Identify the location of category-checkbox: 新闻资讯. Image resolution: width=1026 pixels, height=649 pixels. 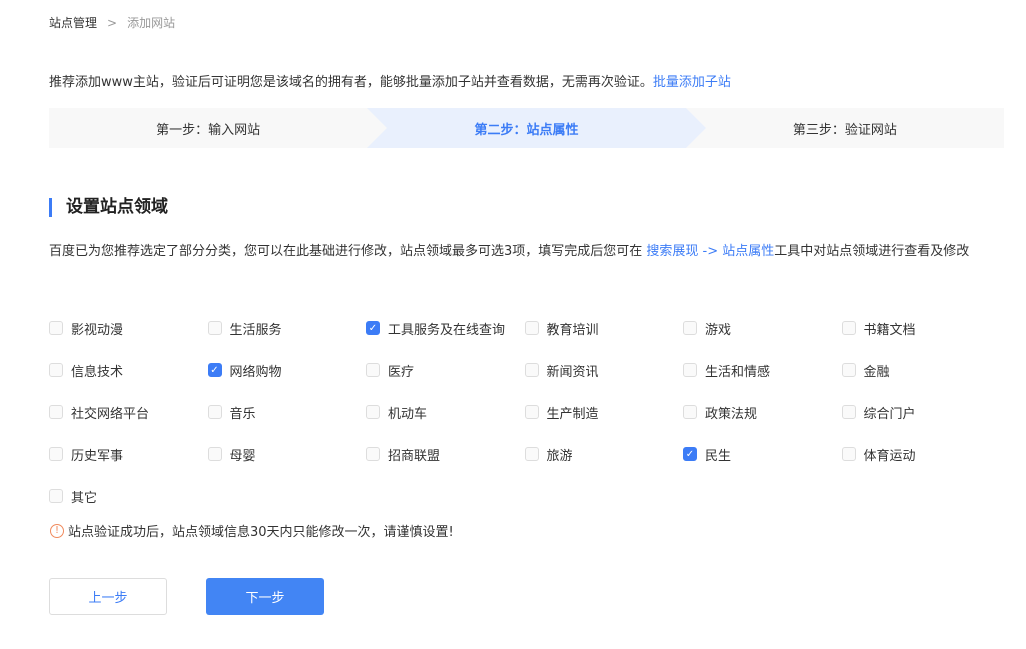
(604, 370).